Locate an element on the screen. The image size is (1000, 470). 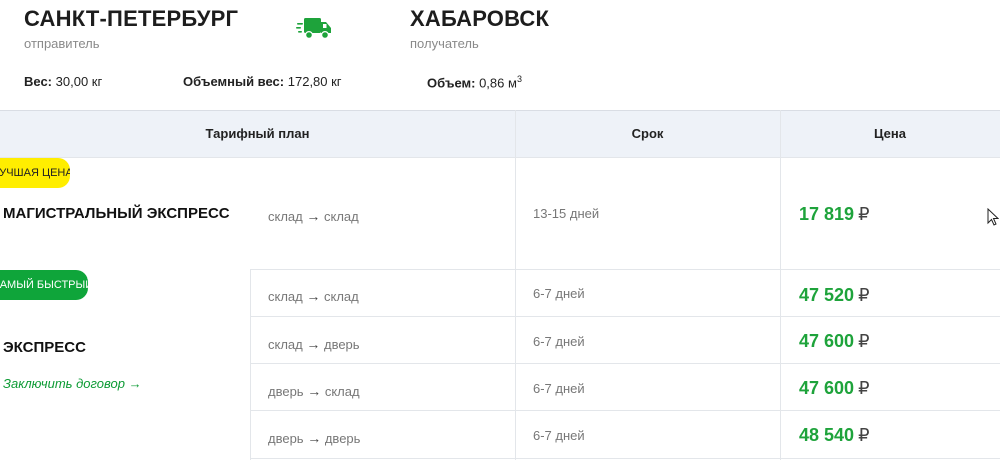
contract-link: Заключить договор → is located at coordinates (72, 383).